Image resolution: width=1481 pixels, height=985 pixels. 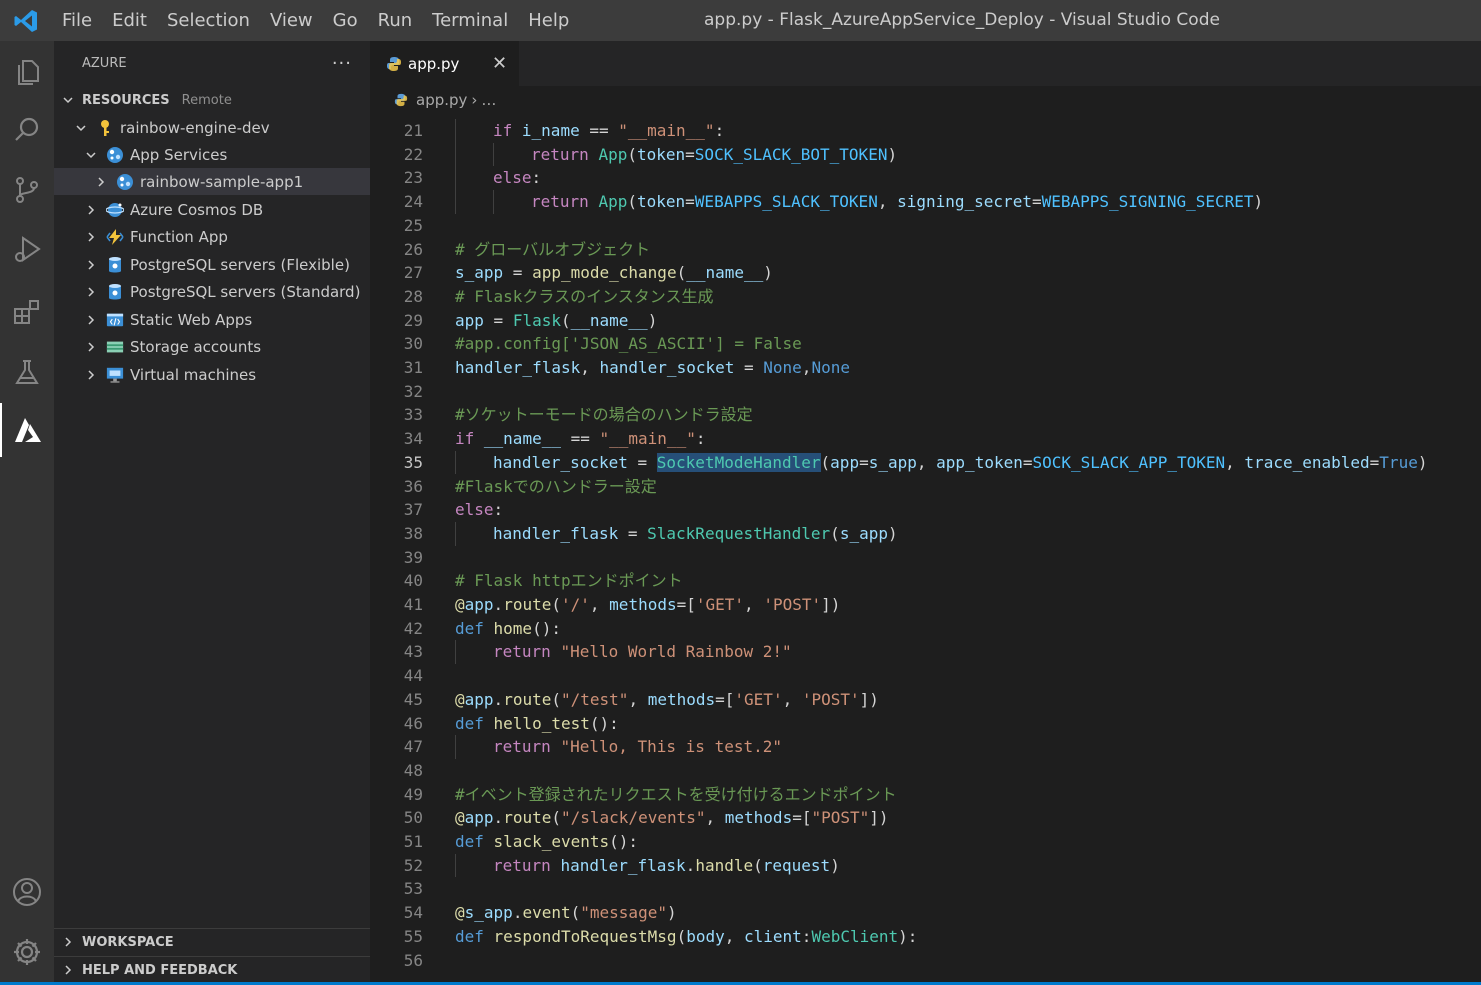 I want to click on code-line: 46 def hello_test():, so click(x=925, y=723).